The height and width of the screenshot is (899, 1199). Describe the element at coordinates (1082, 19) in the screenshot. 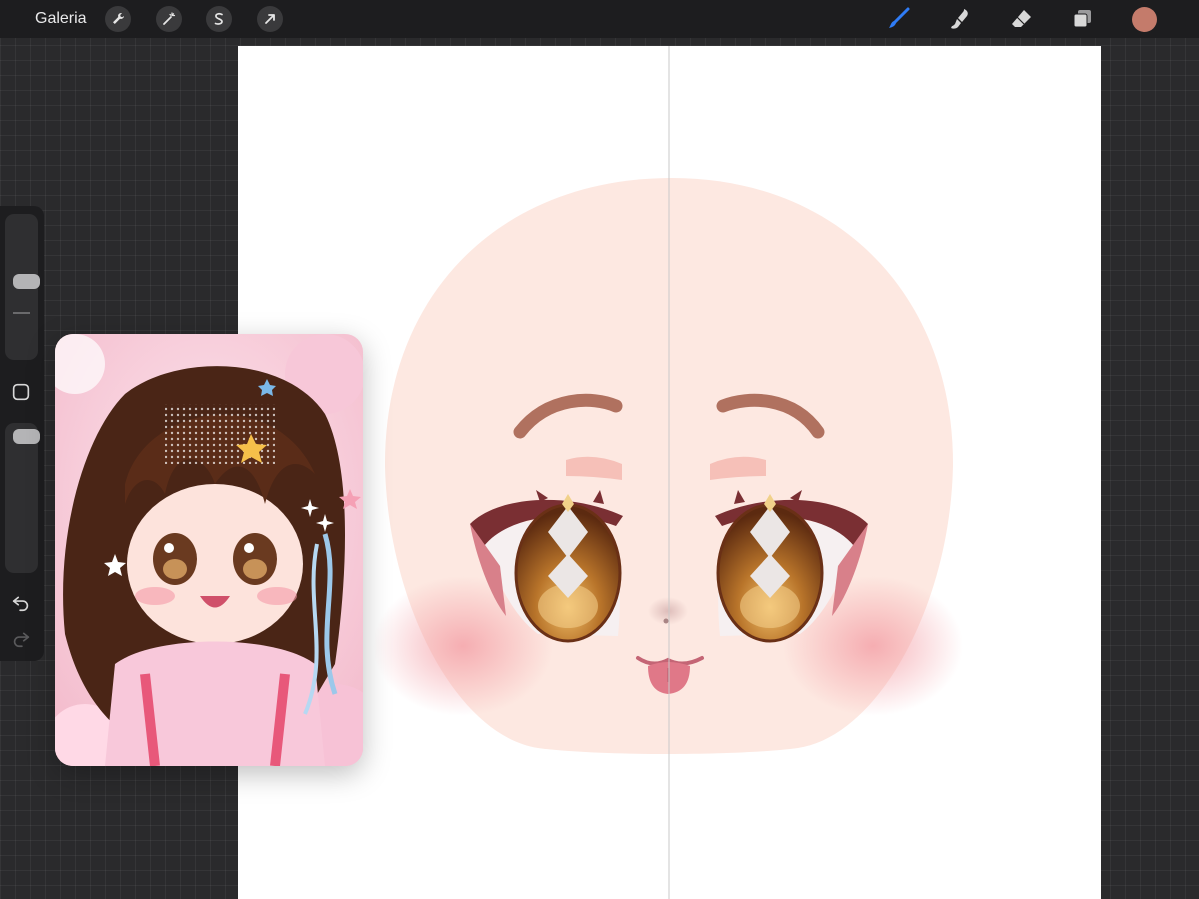

I see `layers-icon` at that location.